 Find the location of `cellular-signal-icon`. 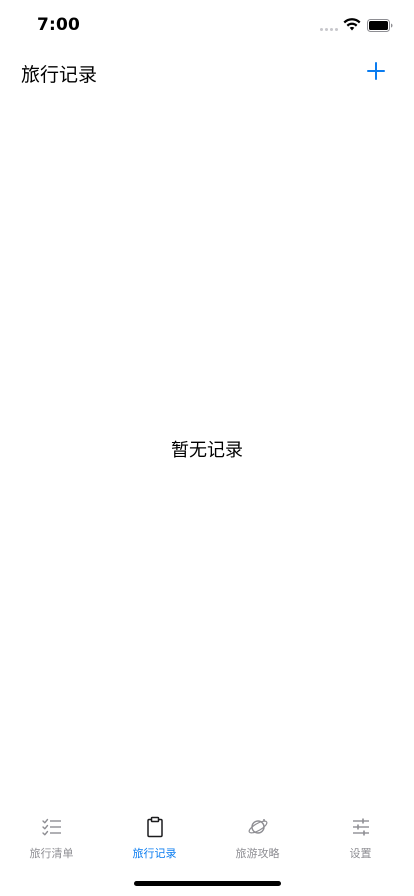

cellular-signal-icon is located at coordinates (329, 29).